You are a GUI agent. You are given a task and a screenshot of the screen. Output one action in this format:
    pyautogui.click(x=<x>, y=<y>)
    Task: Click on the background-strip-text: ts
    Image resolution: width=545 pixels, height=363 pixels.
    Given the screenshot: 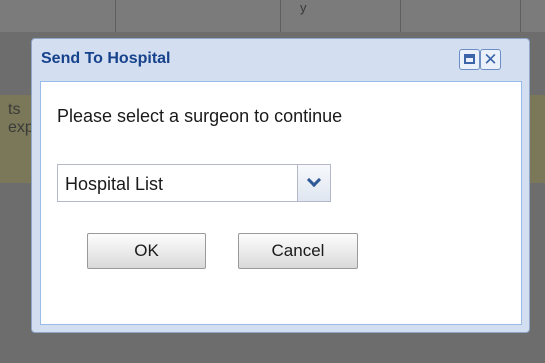 What is the action you would take?
    pyautogui.click(x=14, y=109)
    